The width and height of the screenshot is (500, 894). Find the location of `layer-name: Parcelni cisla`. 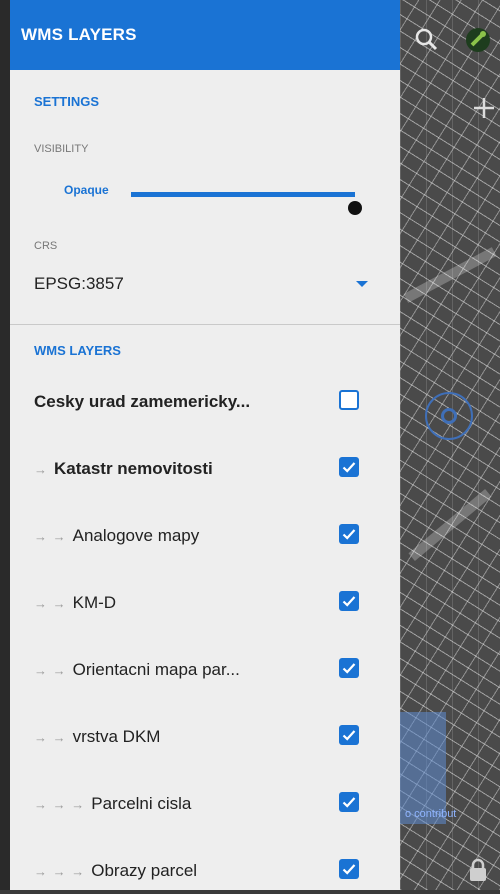

layer-name: Parcelni cisla is located at coordinates (141, 803).